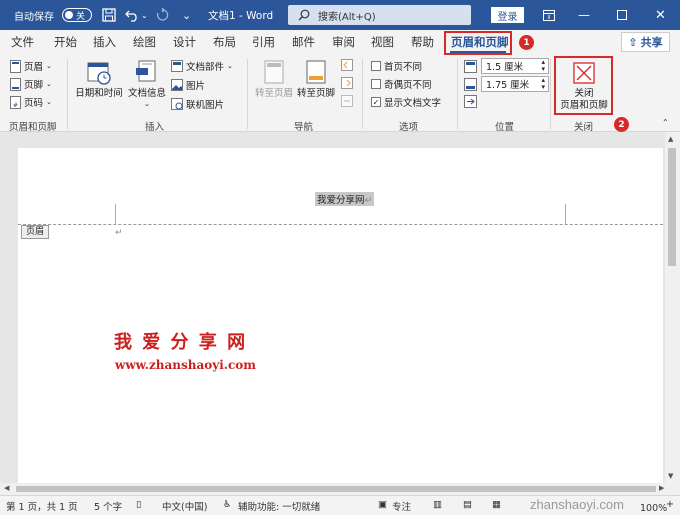 The width and height of the screenshot is (680, 515). Describe the element at coordinates (670, 139) in the screenshot. I see `scroll-up-icon: ▲` at that location.